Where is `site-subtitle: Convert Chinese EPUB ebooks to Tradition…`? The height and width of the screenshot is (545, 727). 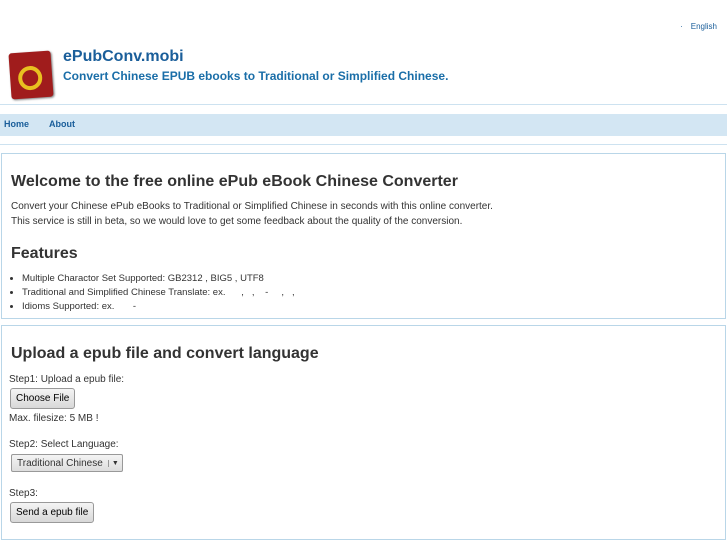
site-subtitle: Convert Chinese EPUB ebooks to Tradition… is located at coordinates (256, 76).